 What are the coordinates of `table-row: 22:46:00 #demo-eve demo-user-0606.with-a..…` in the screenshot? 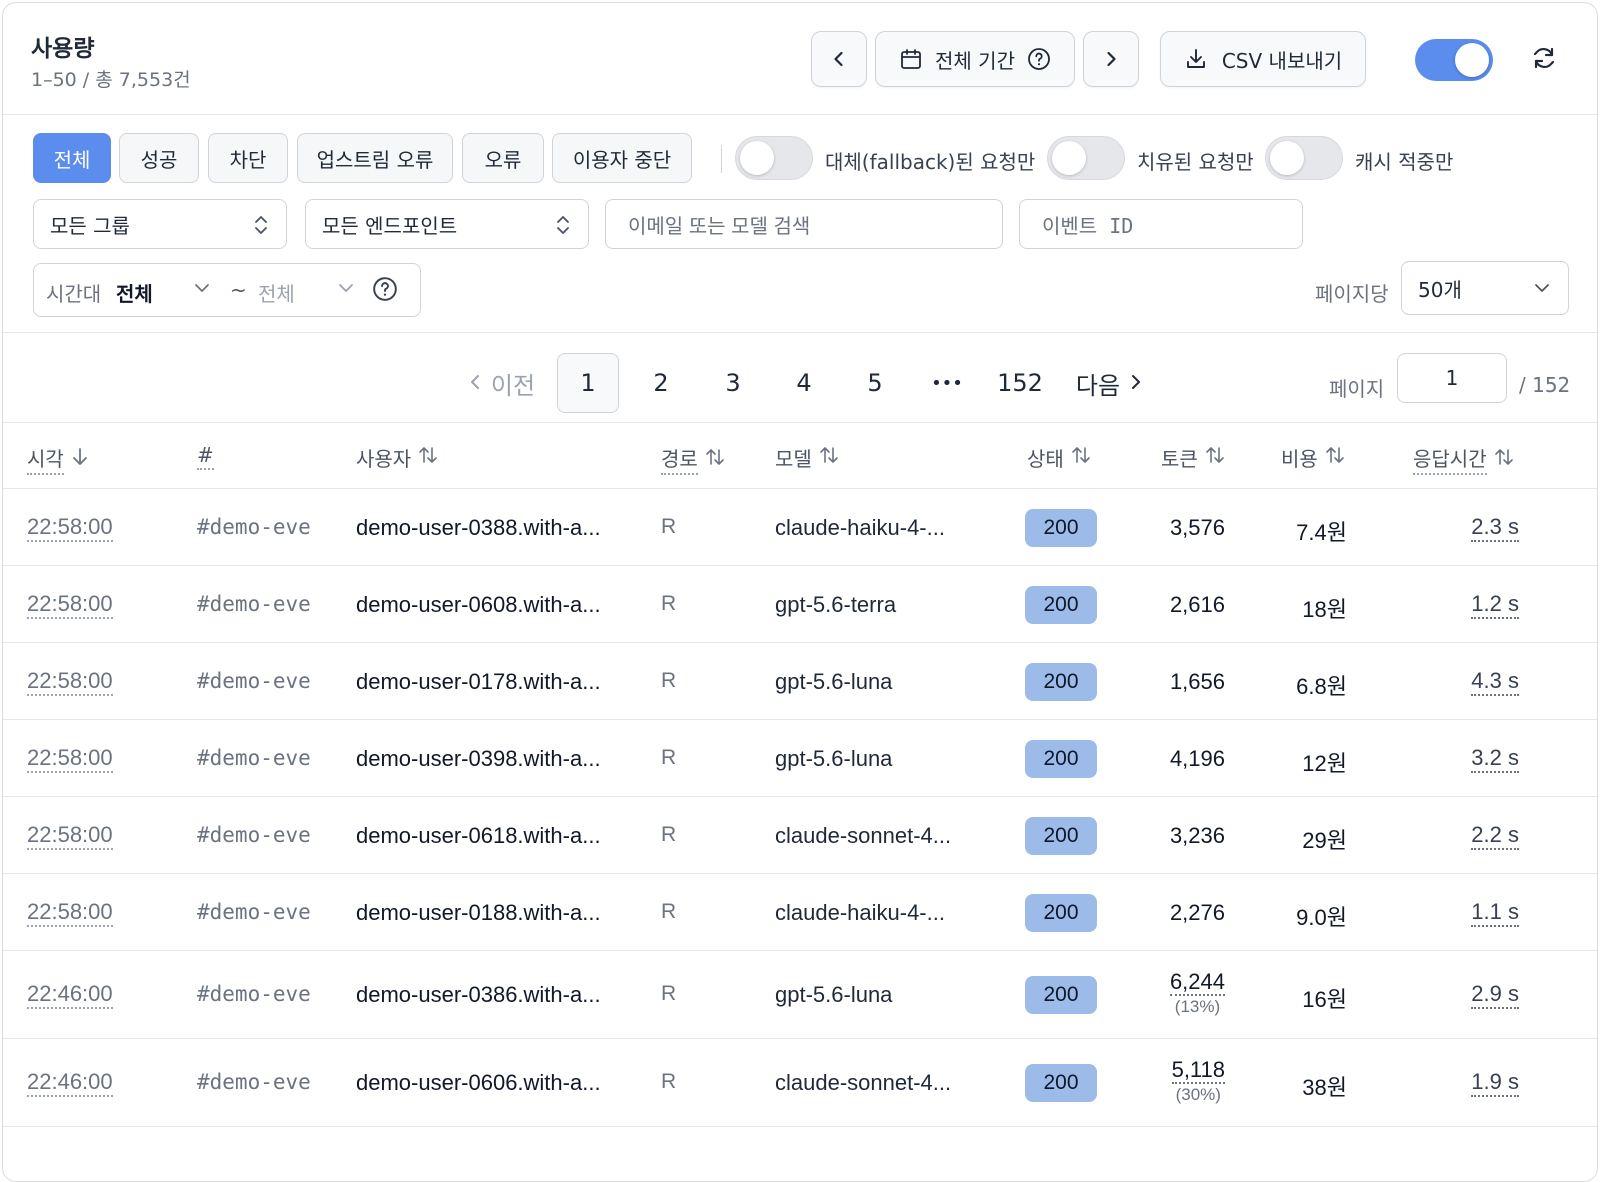 It's located at (800, 1083).